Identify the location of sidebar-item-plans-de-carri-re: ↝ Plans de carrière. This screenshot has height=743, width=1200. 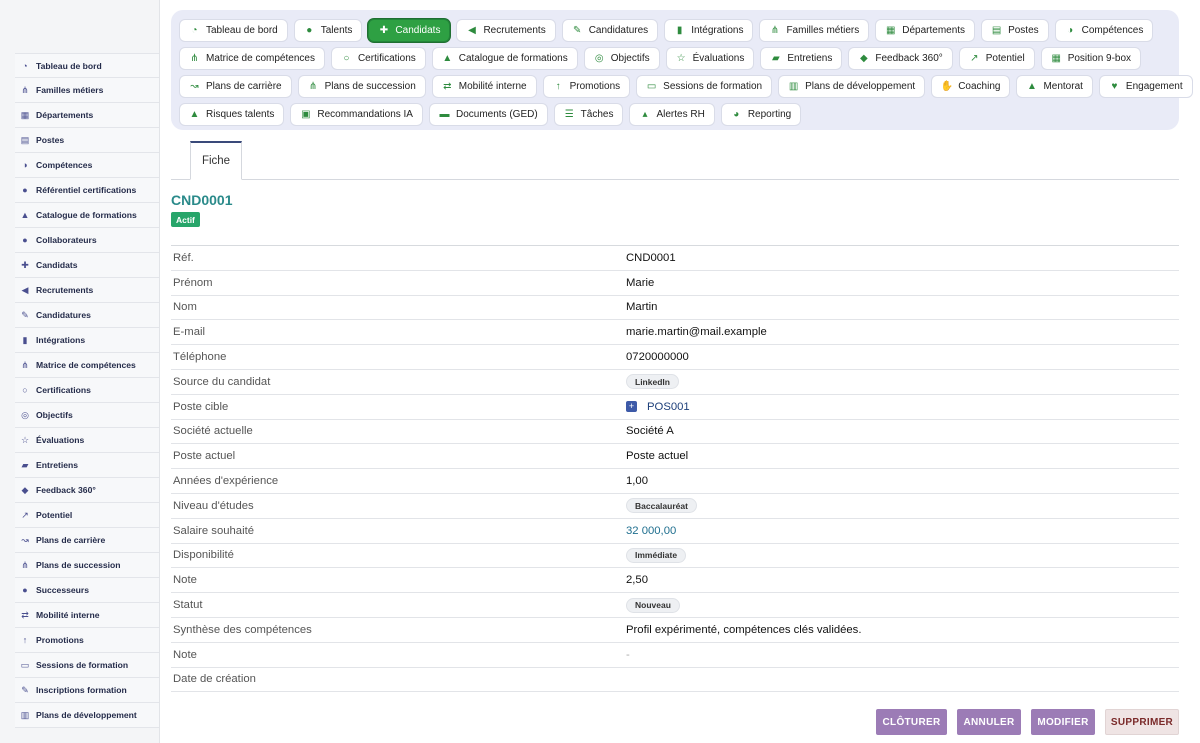
(87, 540).